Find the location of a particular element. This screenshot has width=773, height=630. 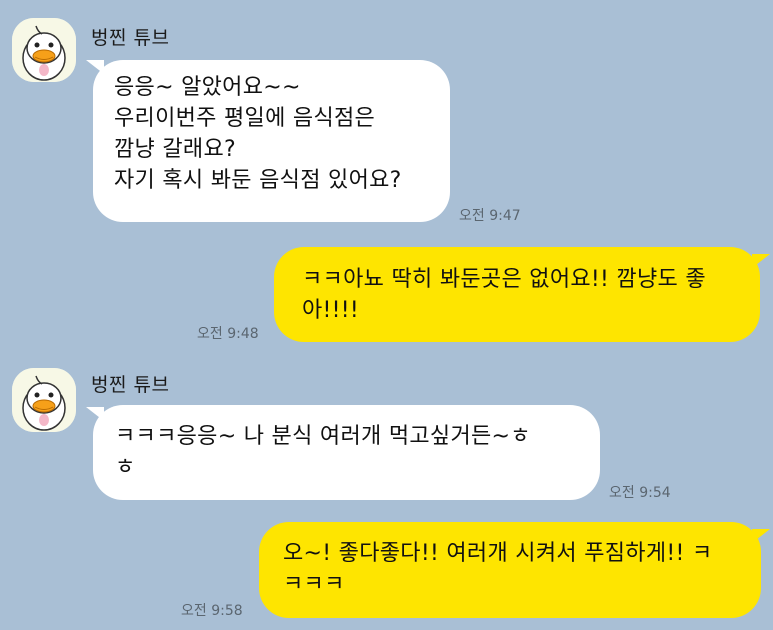

message-timestamp: 오전 9:58 is located at coordinates (212, 611).